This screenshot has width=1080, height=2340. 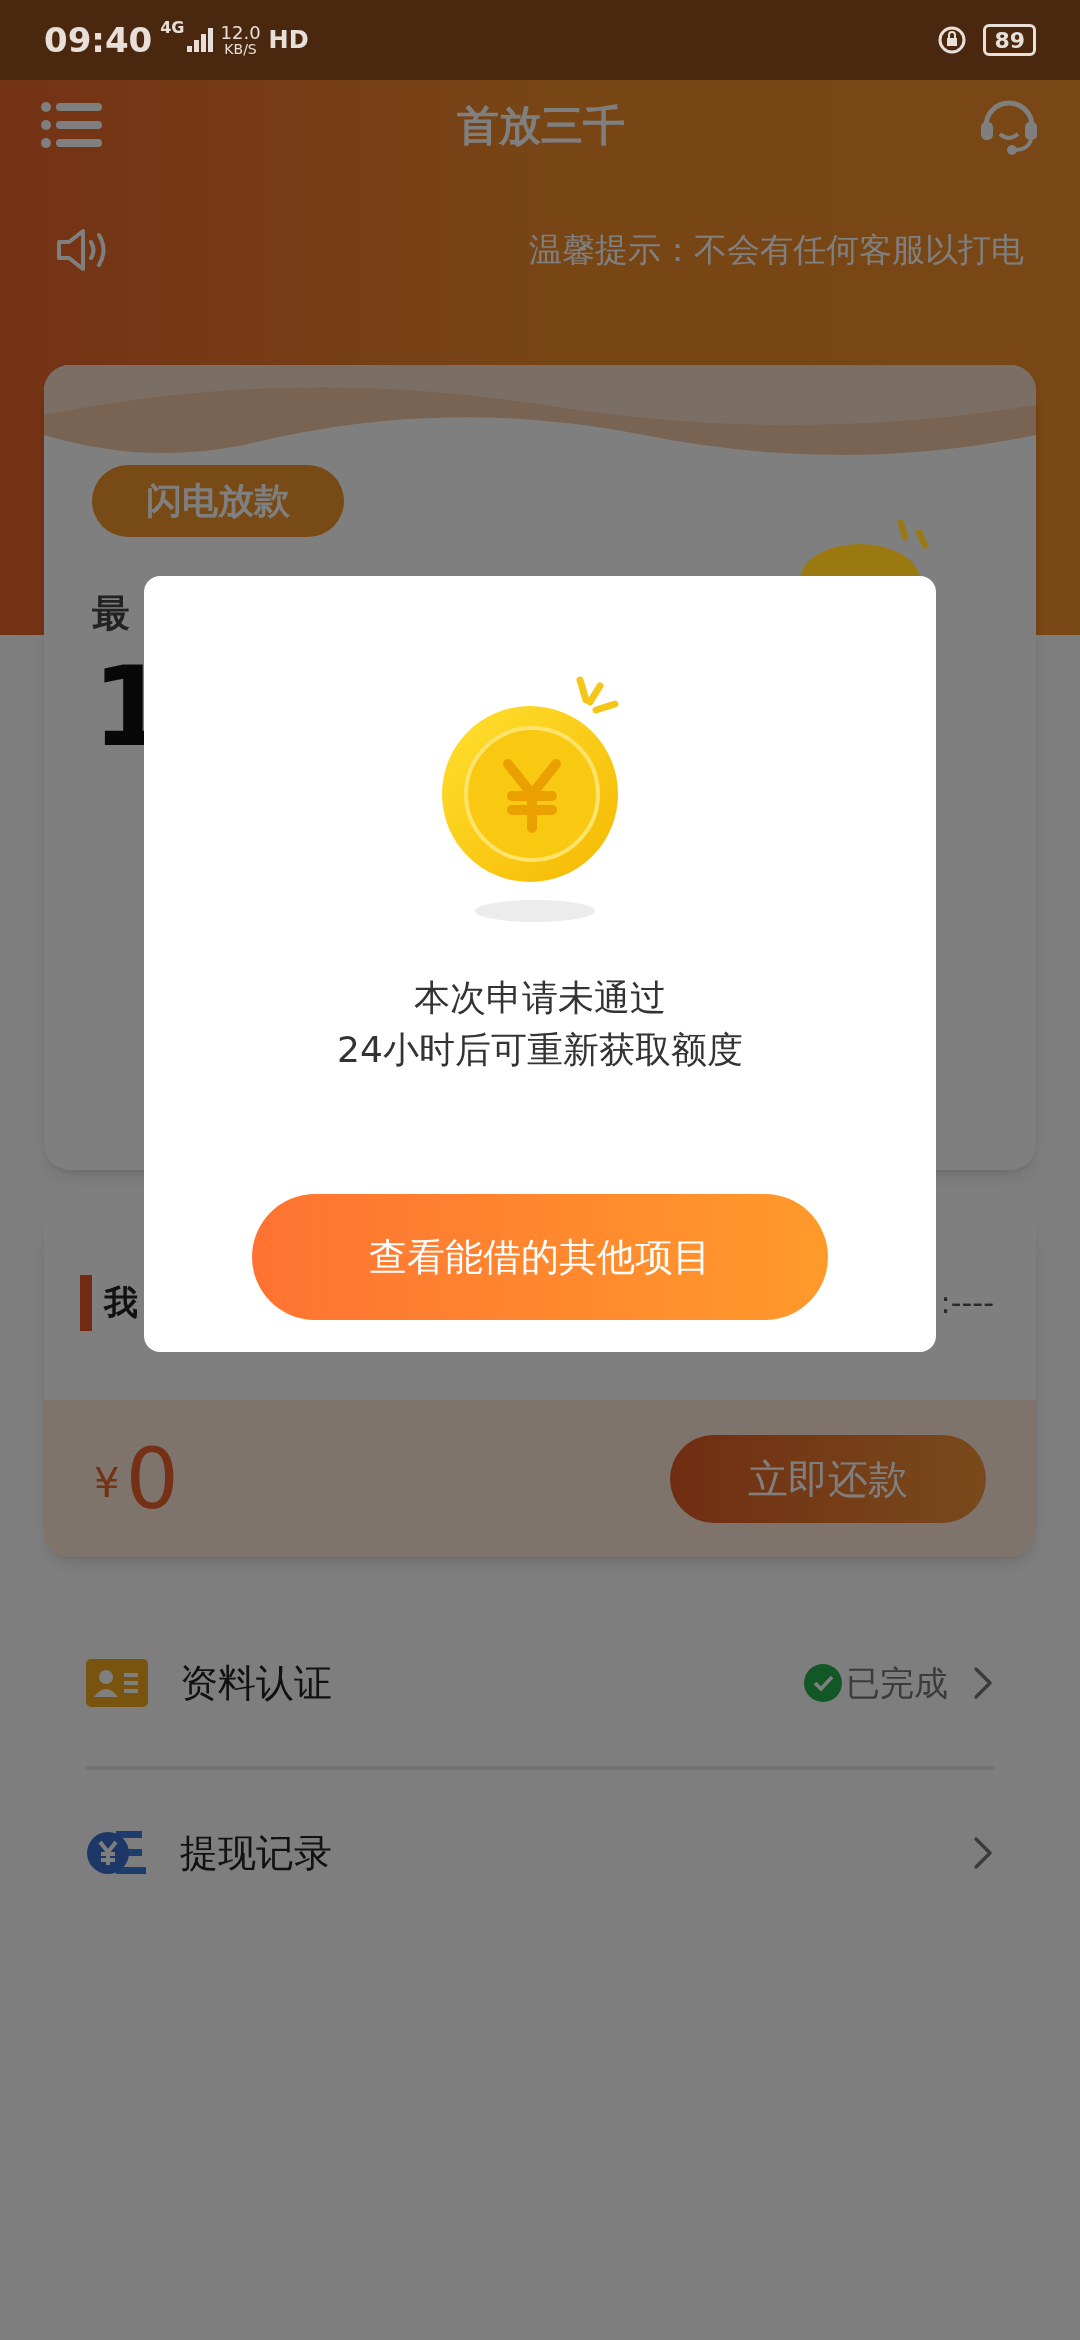 What do you see at coordinates (776, 250) in the screenshot?
I see `notice-text: 温馨提示：不会有任何客服以打电` at bounding box center [776, 250].